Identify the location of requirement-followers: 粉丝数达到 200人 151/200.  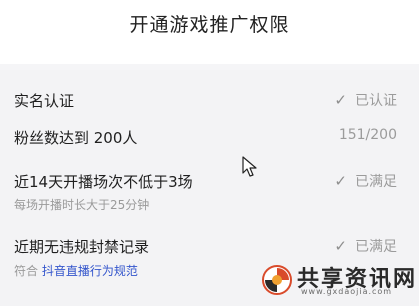
(205, 138).